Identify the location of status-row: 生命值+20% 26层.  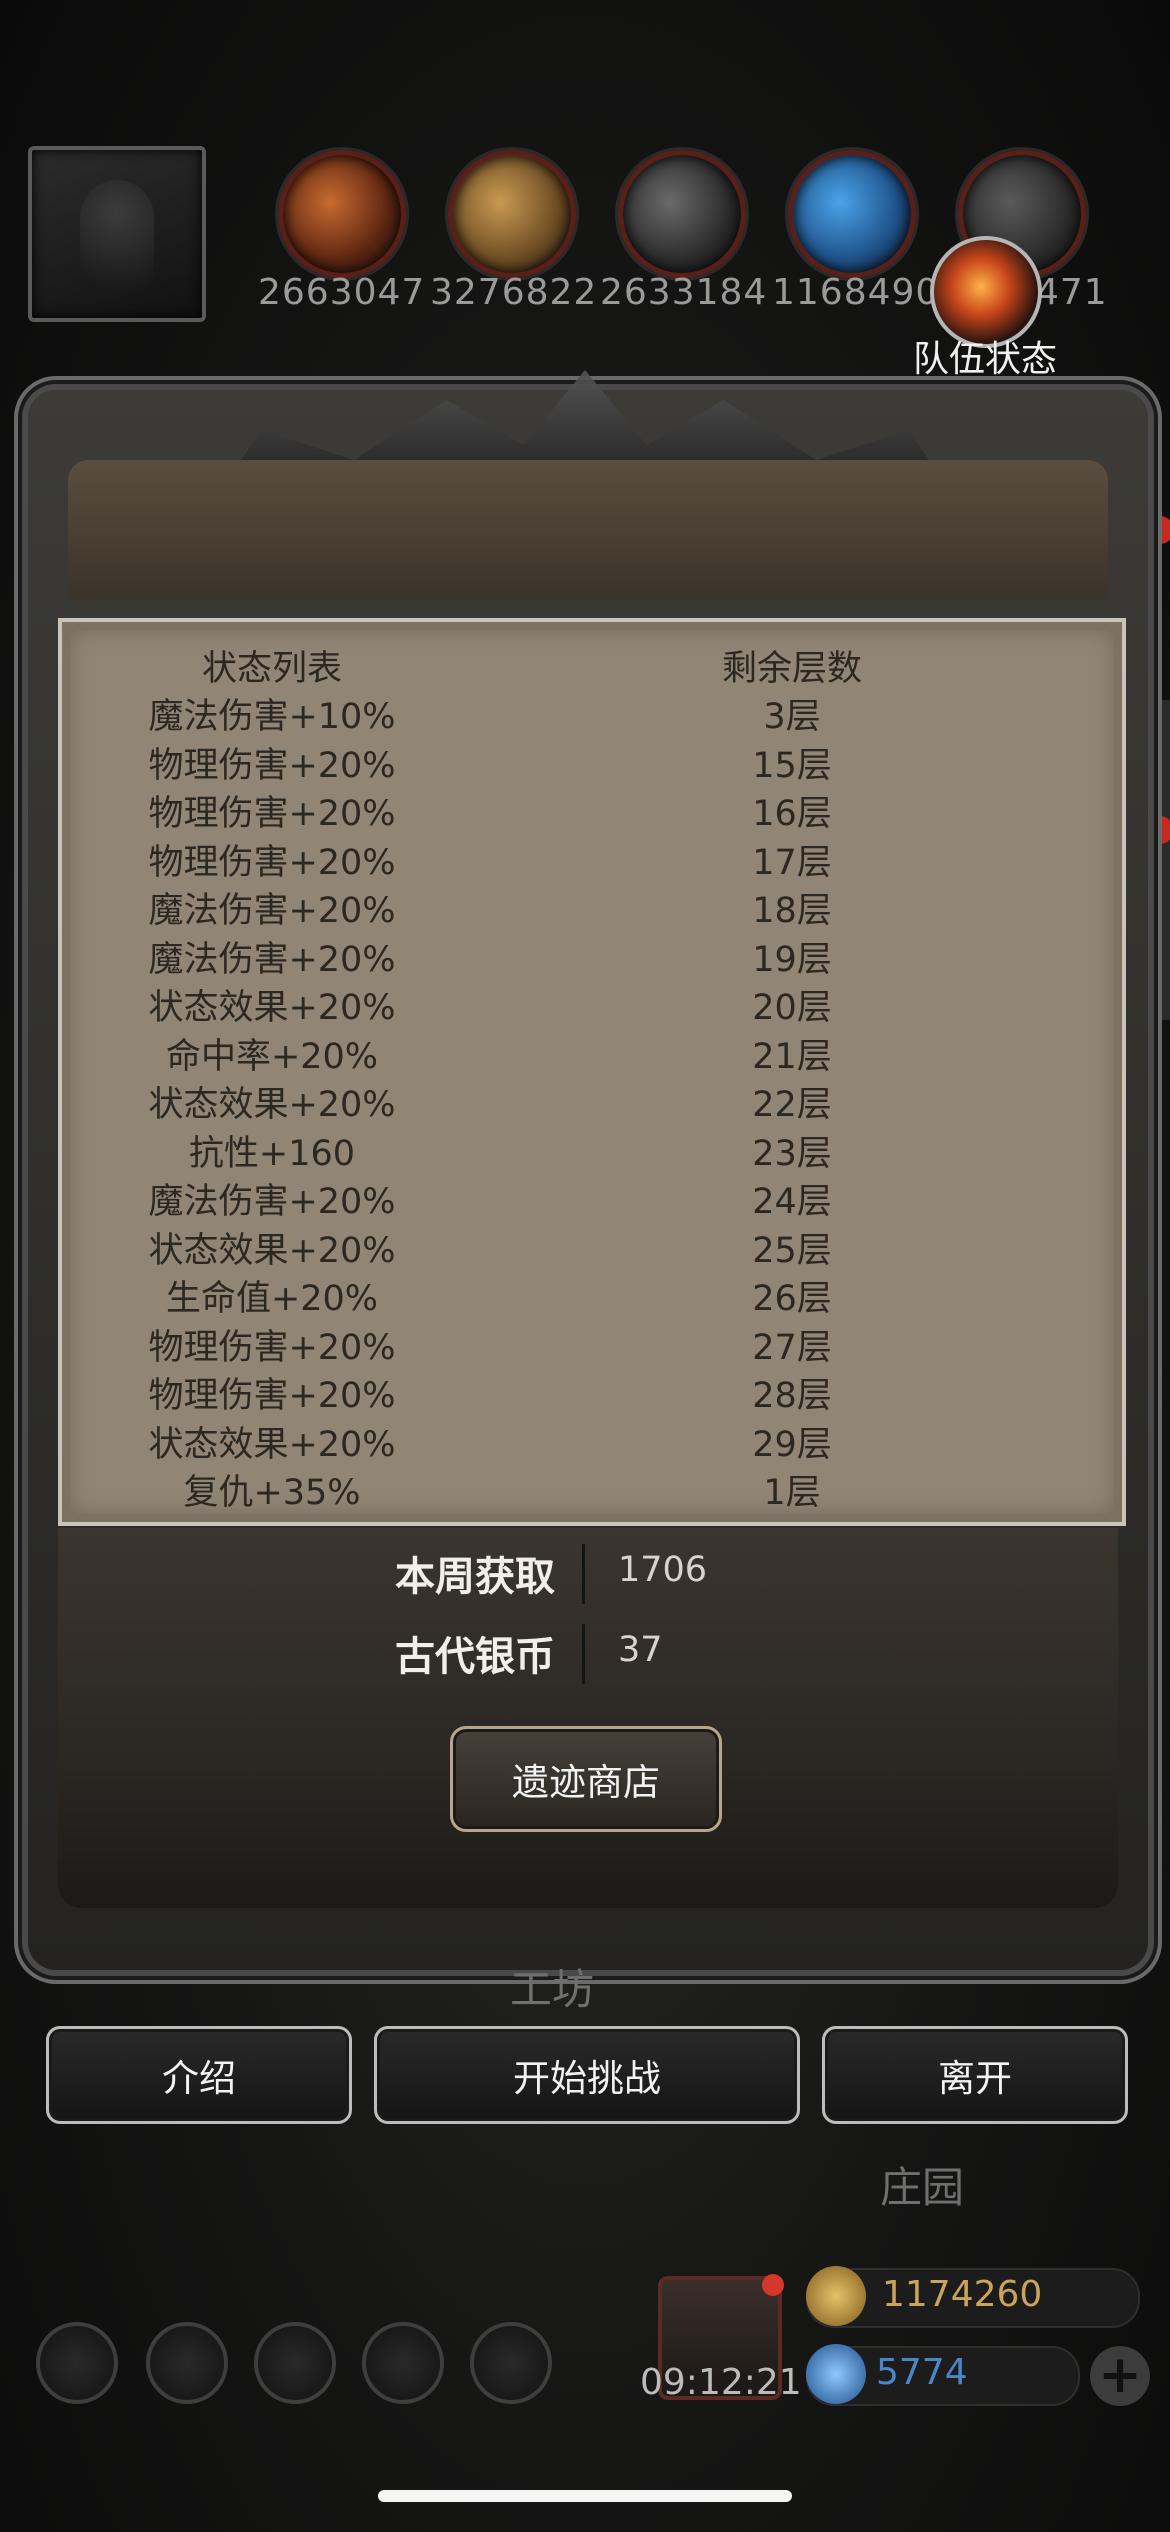
(592, 1294).